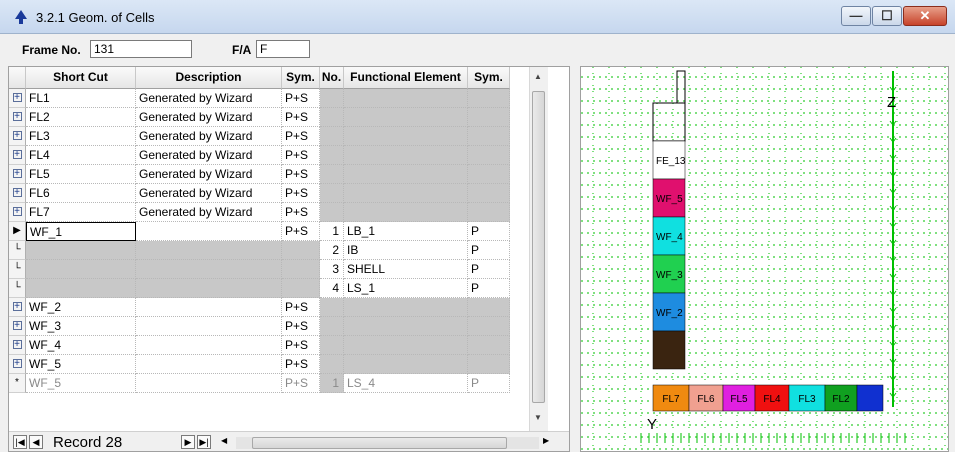 The height and width of the screenshot is (452, 955). What do you see at coordinates (406, 269) in the screenshot?
I see `cell-fe: SHELL` at bounding box center [406, 269].